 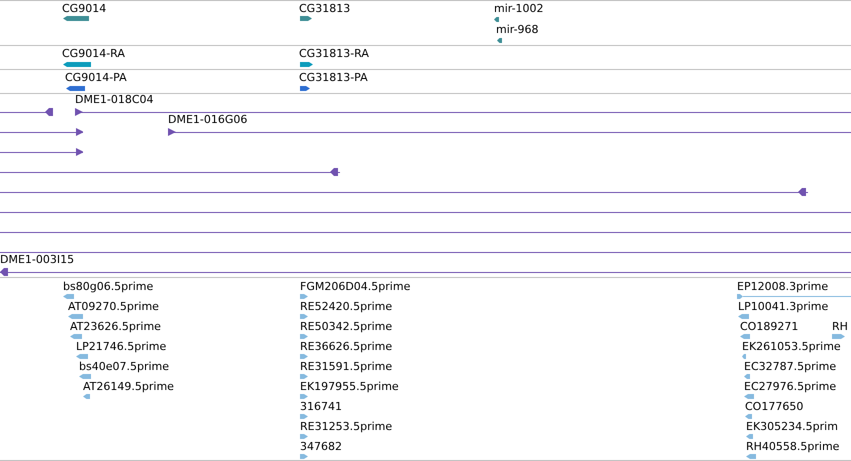 What do you see at coordinates (84, 8) in the screenshot?
I see `feature-label: CG9014` at bounding box center [84, 8].